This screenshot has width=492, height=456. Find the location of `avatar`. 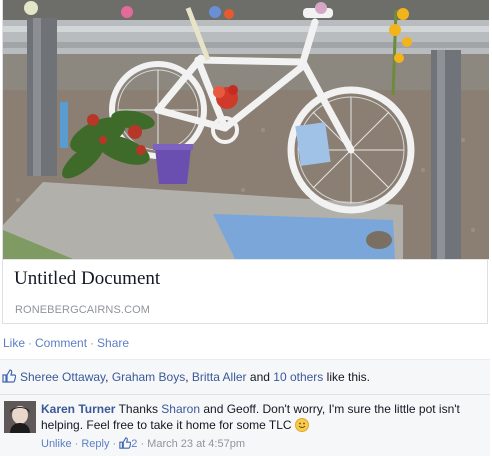

avatar is located at coordinates (20, 417).